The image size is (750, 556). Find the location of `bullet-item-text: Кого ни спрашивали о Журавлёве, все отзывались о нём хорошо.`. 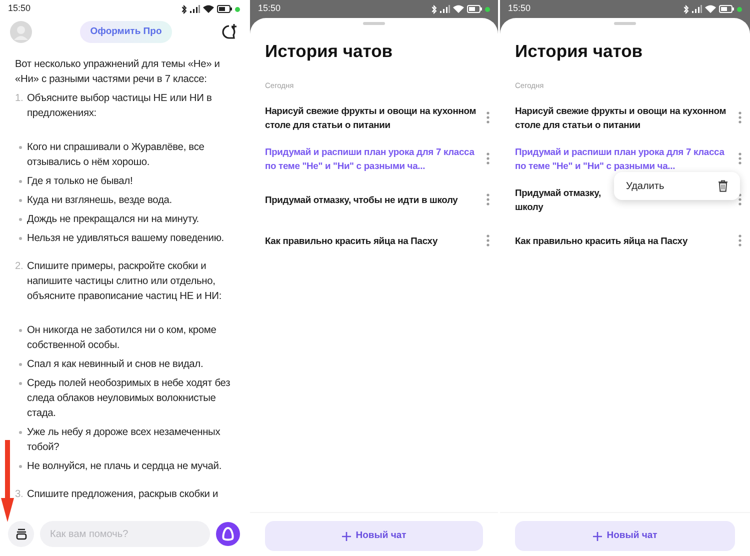

bullet-item-text: Кого ни спрашивали о Журавлёве, все отзывались о нём хорошо. is located at coordinates (116, 155).